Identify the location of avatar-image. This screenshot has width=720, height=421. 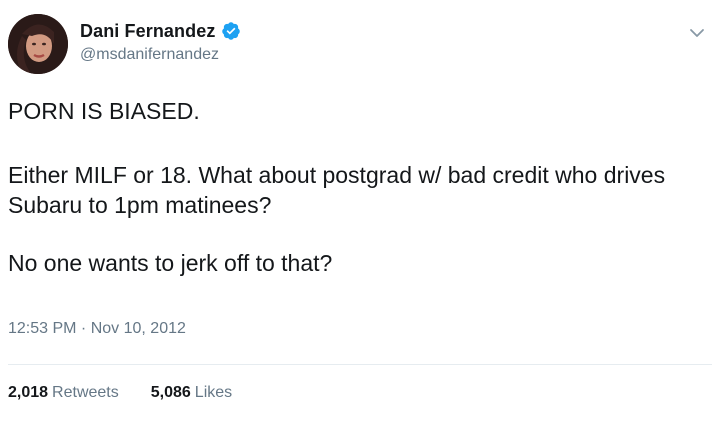
(38, 44).